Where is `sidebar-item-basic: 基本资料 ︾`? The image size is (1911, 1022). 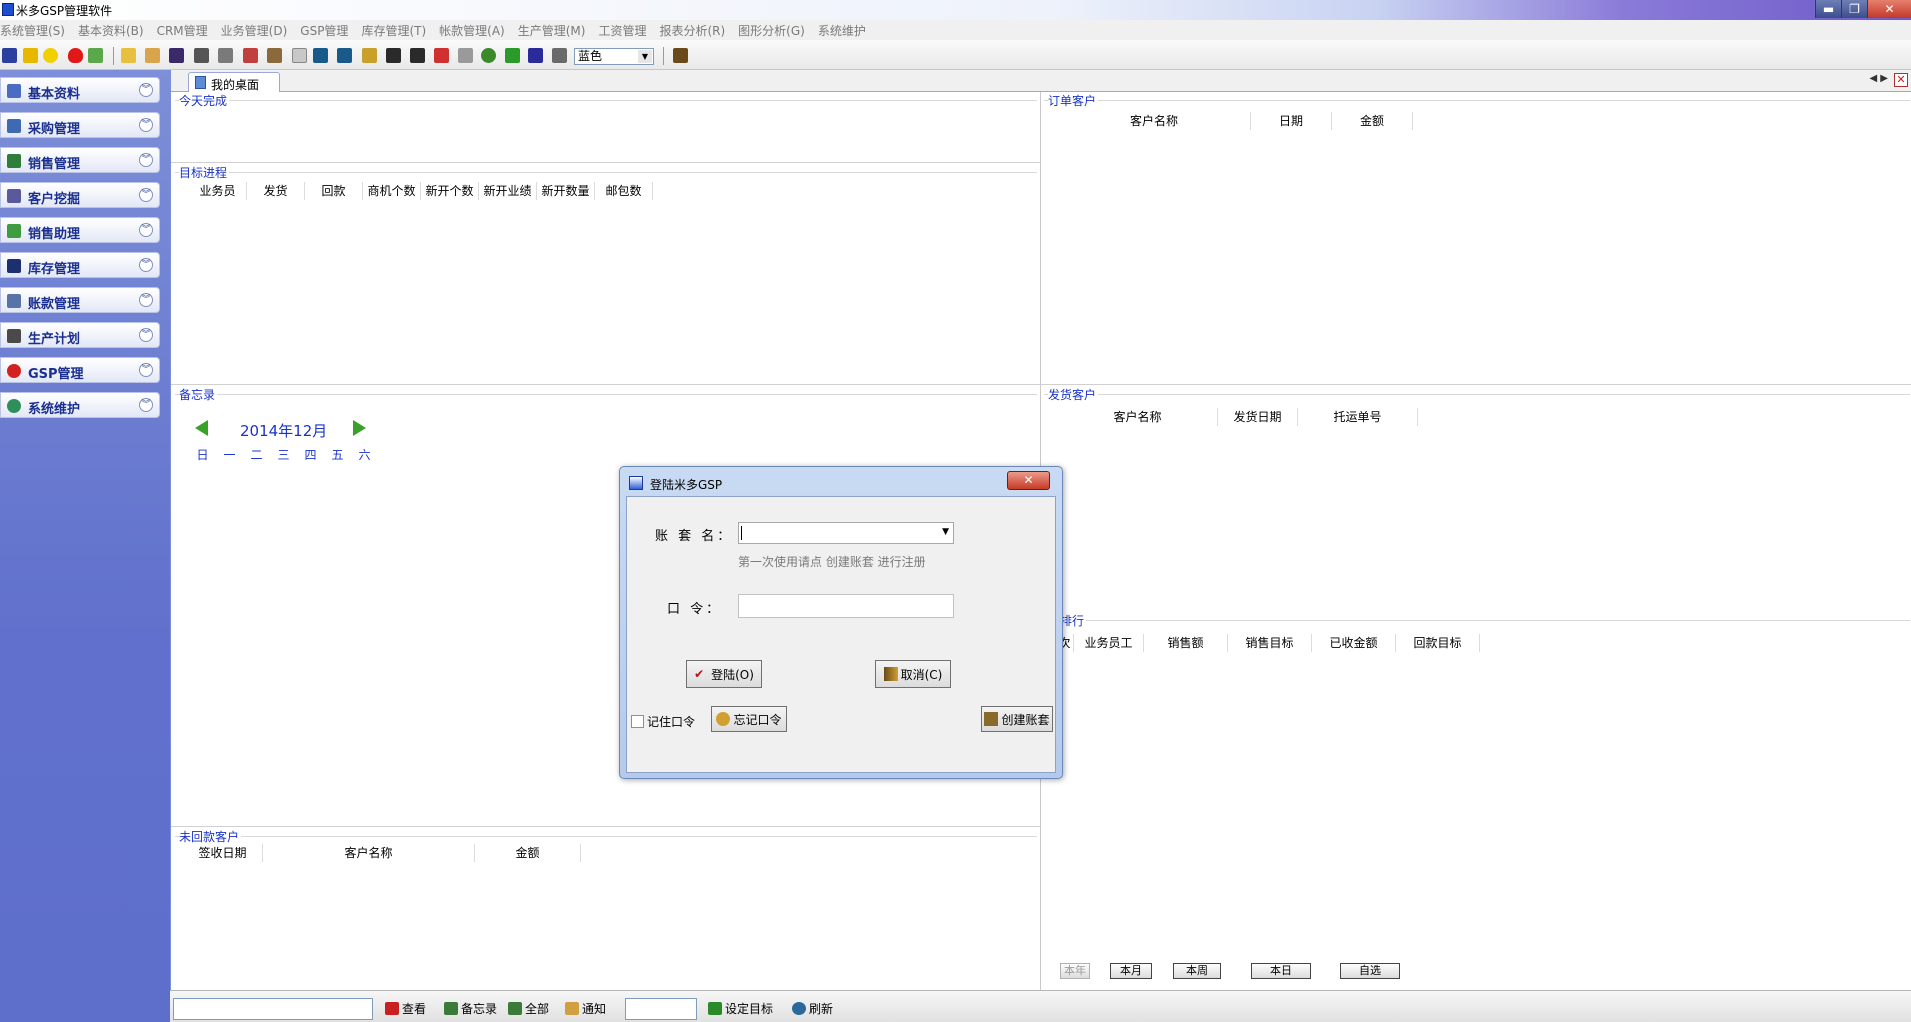 sidebar-item-basic: 基本资料 ︾ is located at coordinates (80, 90).